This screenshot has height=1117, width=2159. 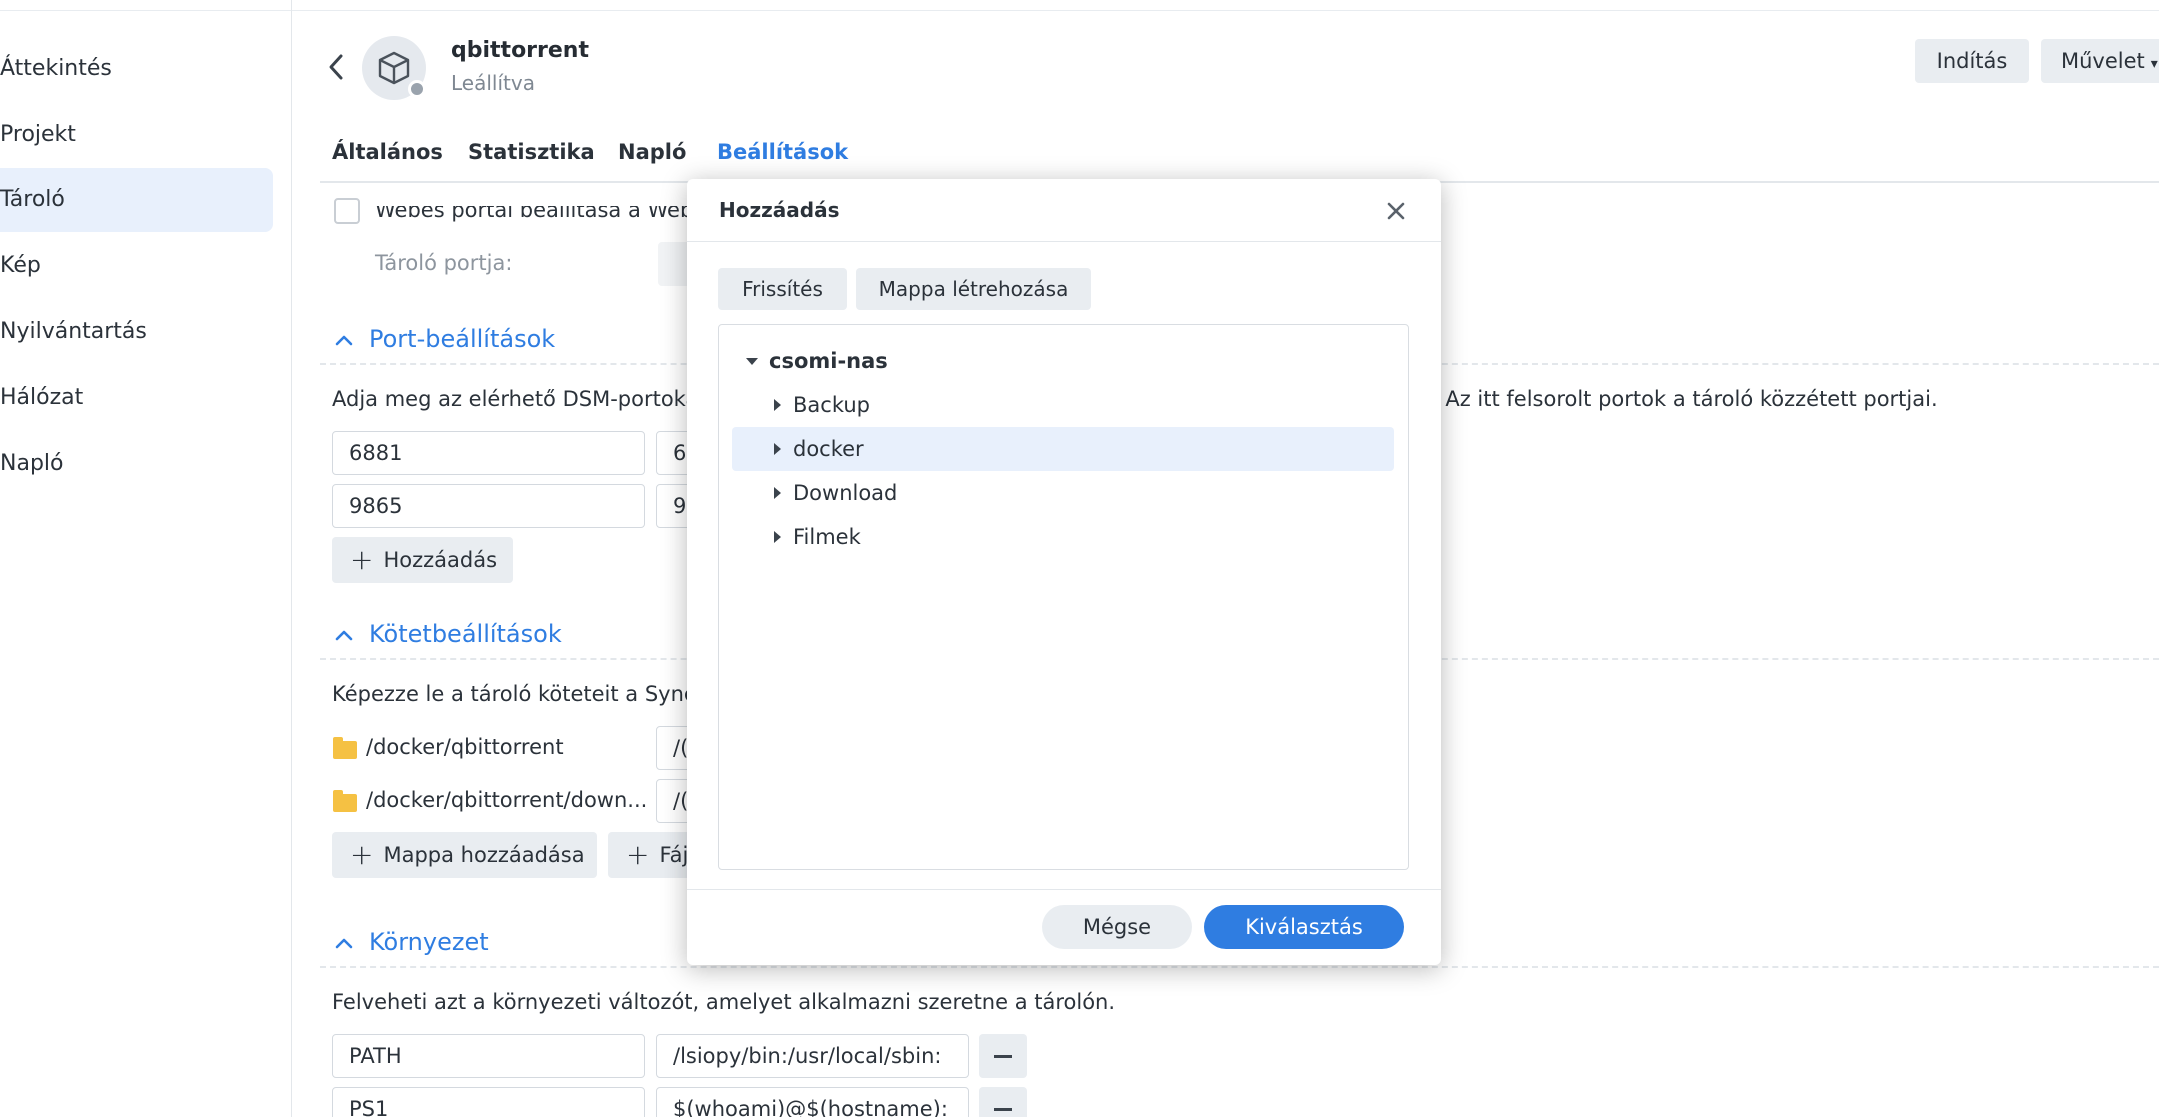 I want to click on dialog-divider, so click(x=1064, y=241).